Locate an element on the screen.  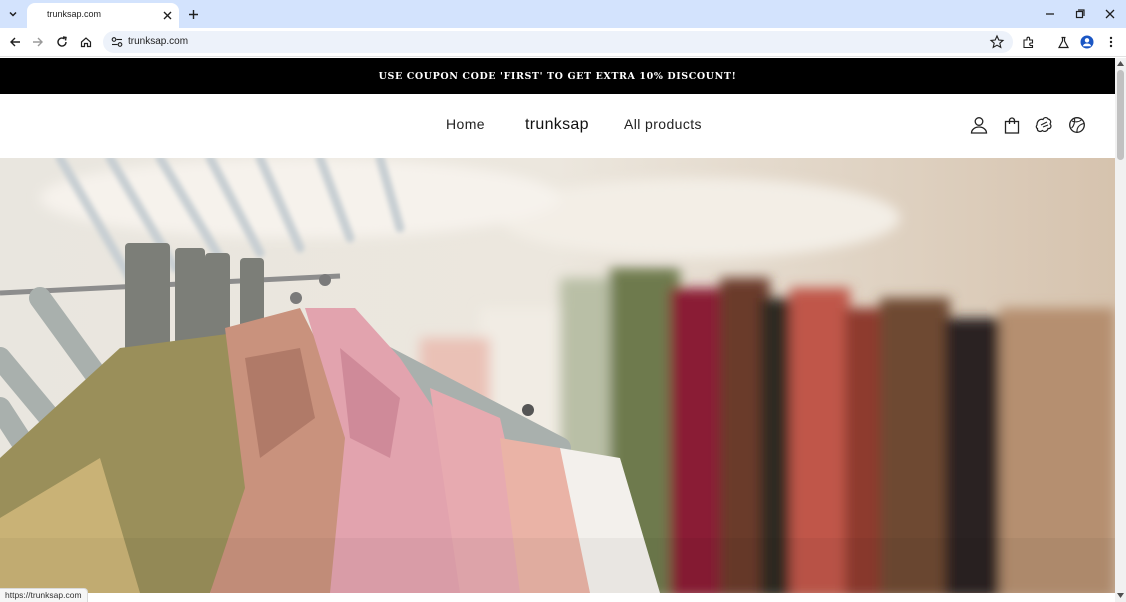
plus-icon is located at coordinates (193, 14).